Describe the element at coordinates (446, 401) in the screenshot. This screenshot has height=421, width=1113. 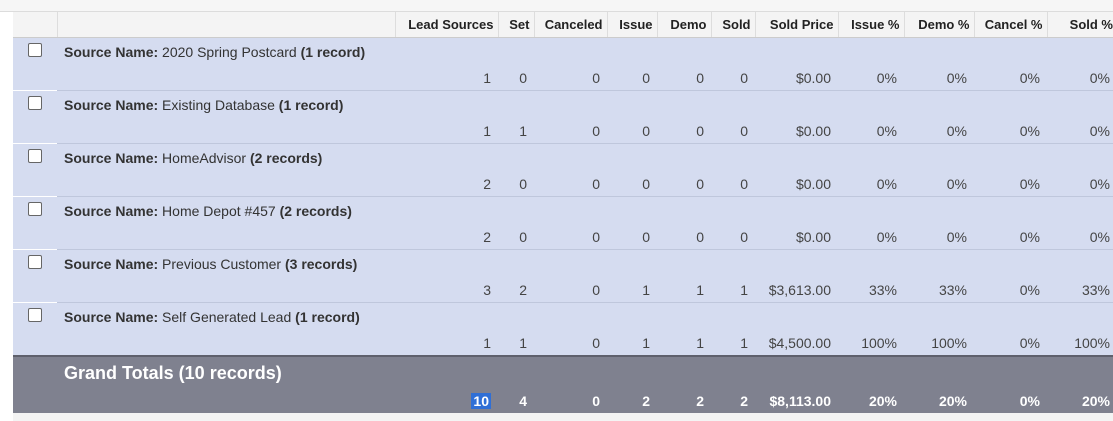
I see `total-value-cell: 10` at that location.